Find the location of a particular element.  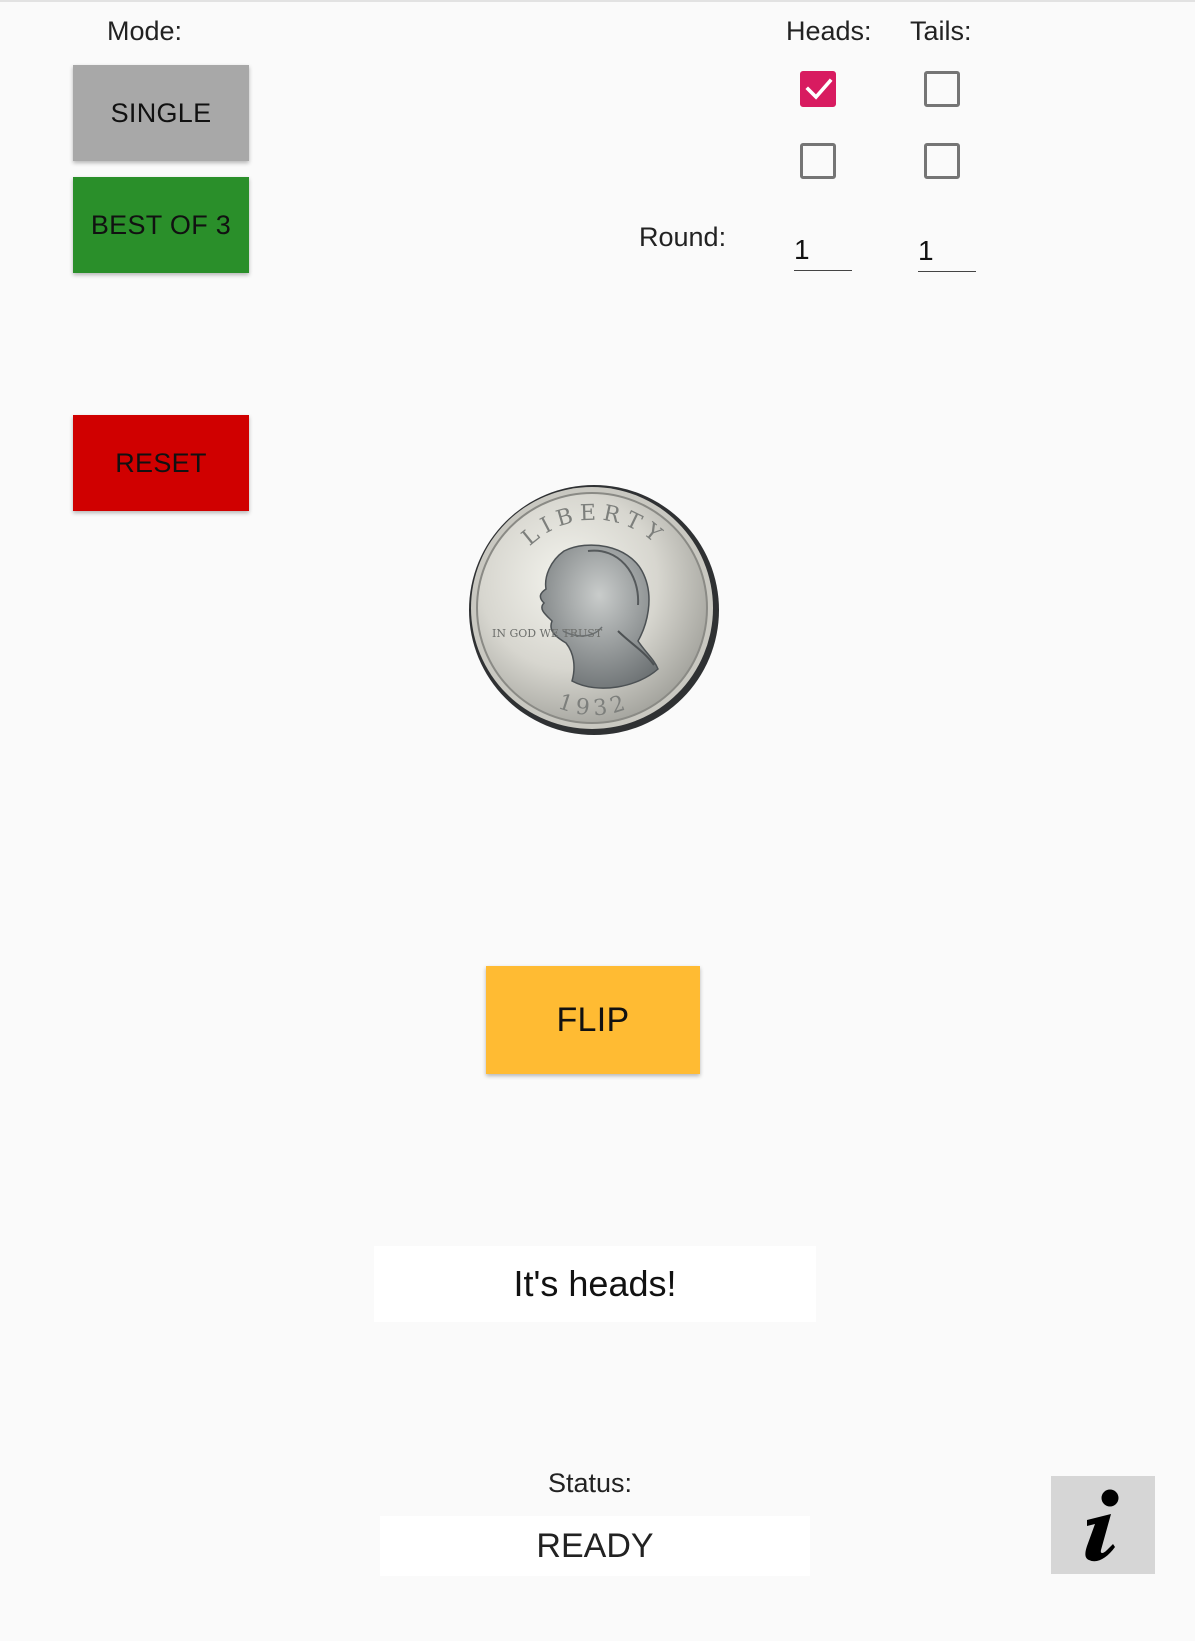

heads-round-1-checkbox is located at coordinates (818, 89).